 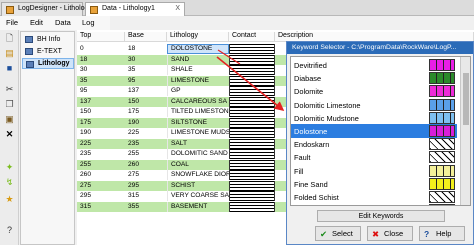 I want to click on cell-base: 295, so click(x=146, y=186).